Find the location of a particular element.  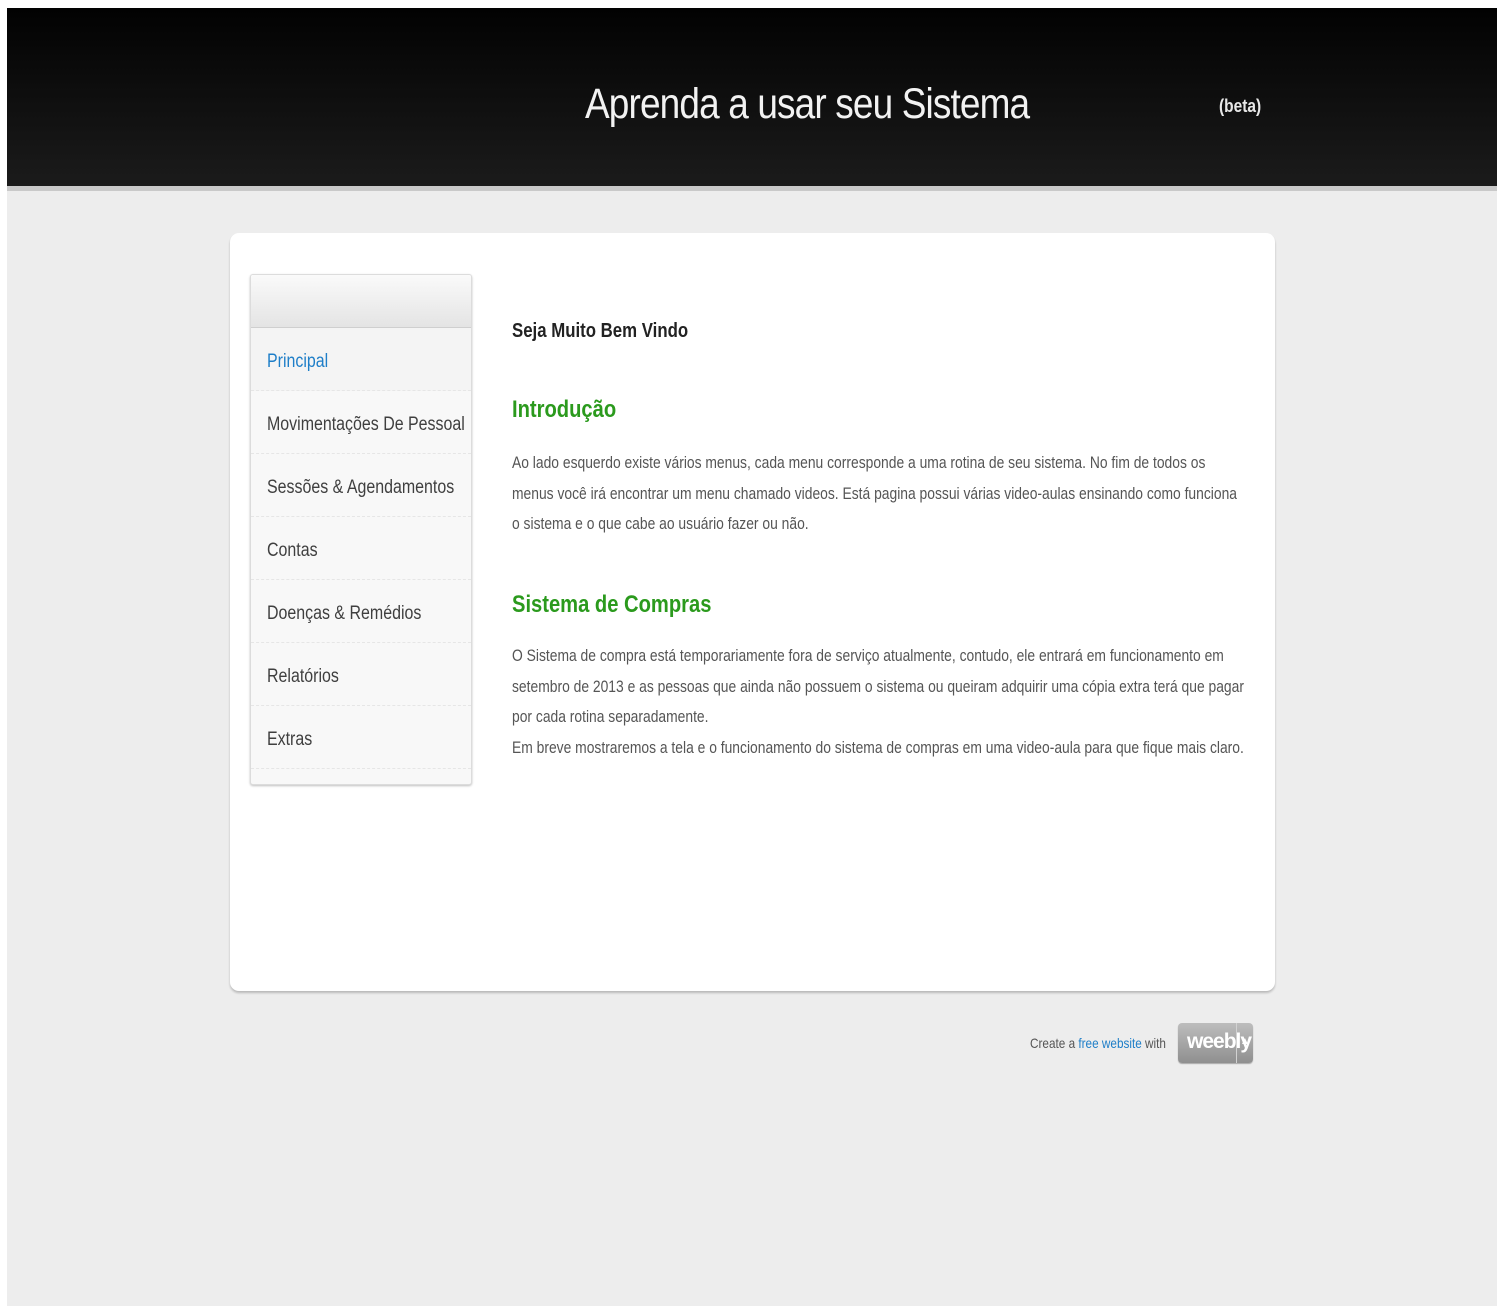

site-header: Aprenda a usar seu Sistema (beta) is located at coordinates (752, 99).